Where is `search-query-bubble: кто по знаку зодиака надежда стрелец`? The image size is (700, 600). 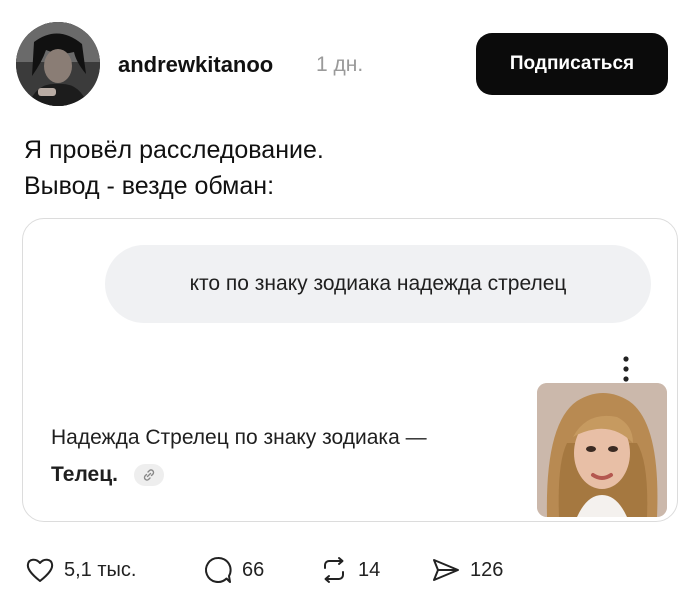 search-query-bubble: кто по знаку зодиака надежда стрелец is located at coordinates (378, 284).